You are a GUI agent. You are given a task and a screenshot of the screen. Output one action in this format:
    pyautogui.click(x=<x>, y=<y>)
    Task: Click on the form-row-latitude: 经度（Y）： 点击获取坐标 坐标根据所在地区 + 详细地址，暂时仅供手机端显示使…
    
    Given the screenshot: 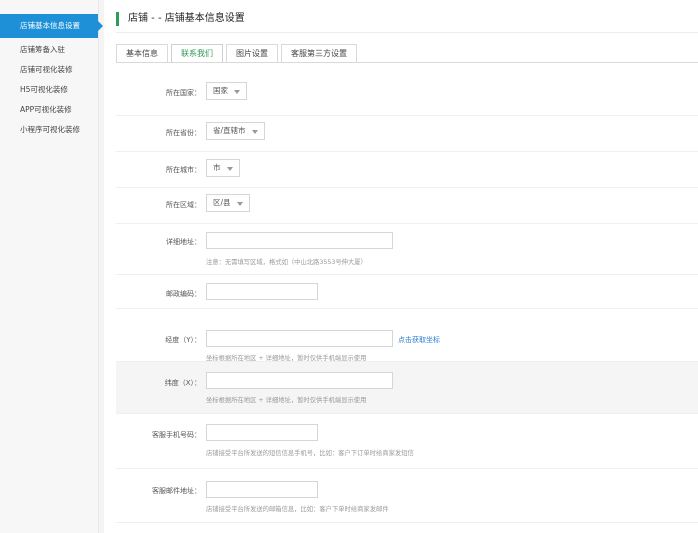 What is the action you would take?
    pyautogui.click(x=407, y=335)
    